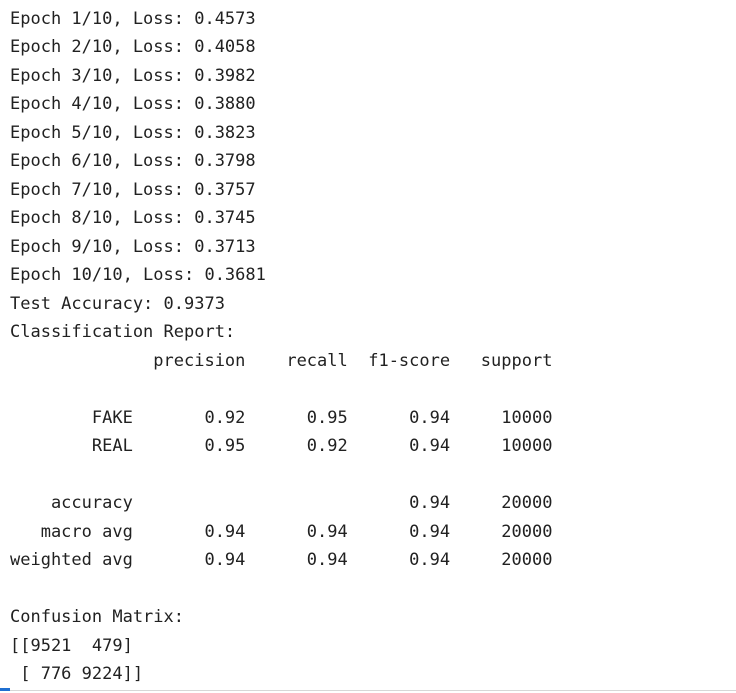  I want to click on output-line-epoch-3: Epoch 3/10, Loss: 0.3982, so click(133, 76).